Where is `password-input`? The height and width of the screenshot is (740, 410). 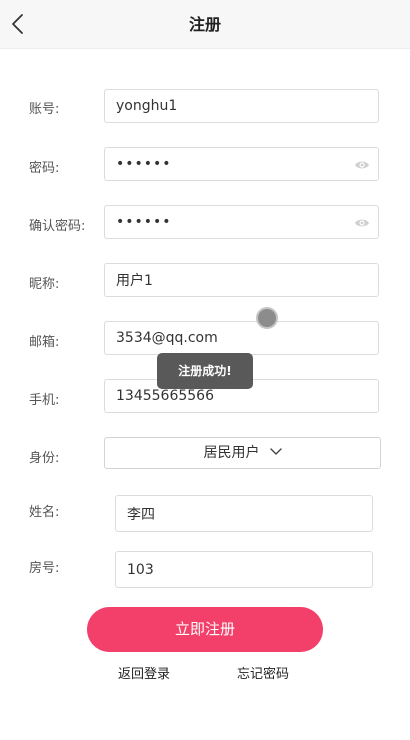
password-input is located at coordinates (220, 164).